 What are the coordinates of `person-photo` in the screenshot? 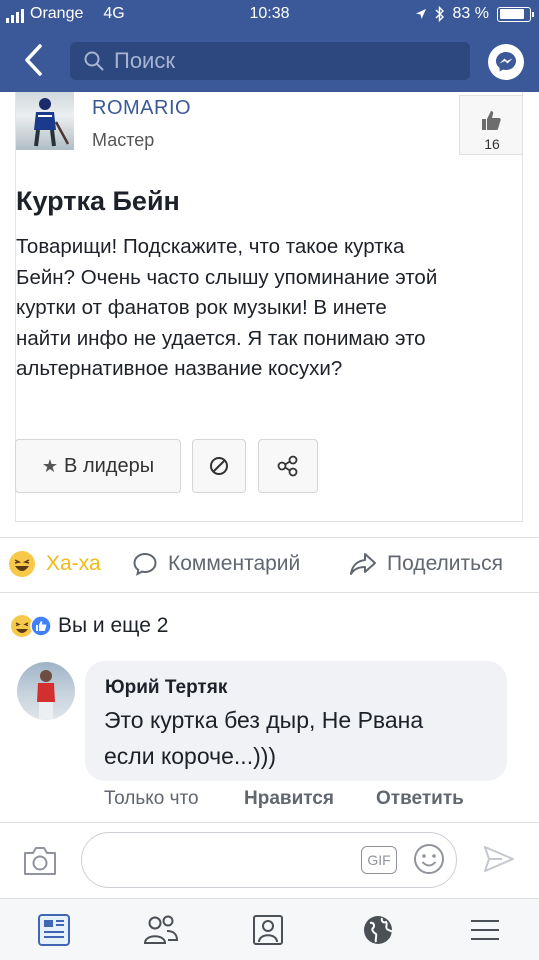 It's located at (46, 695).